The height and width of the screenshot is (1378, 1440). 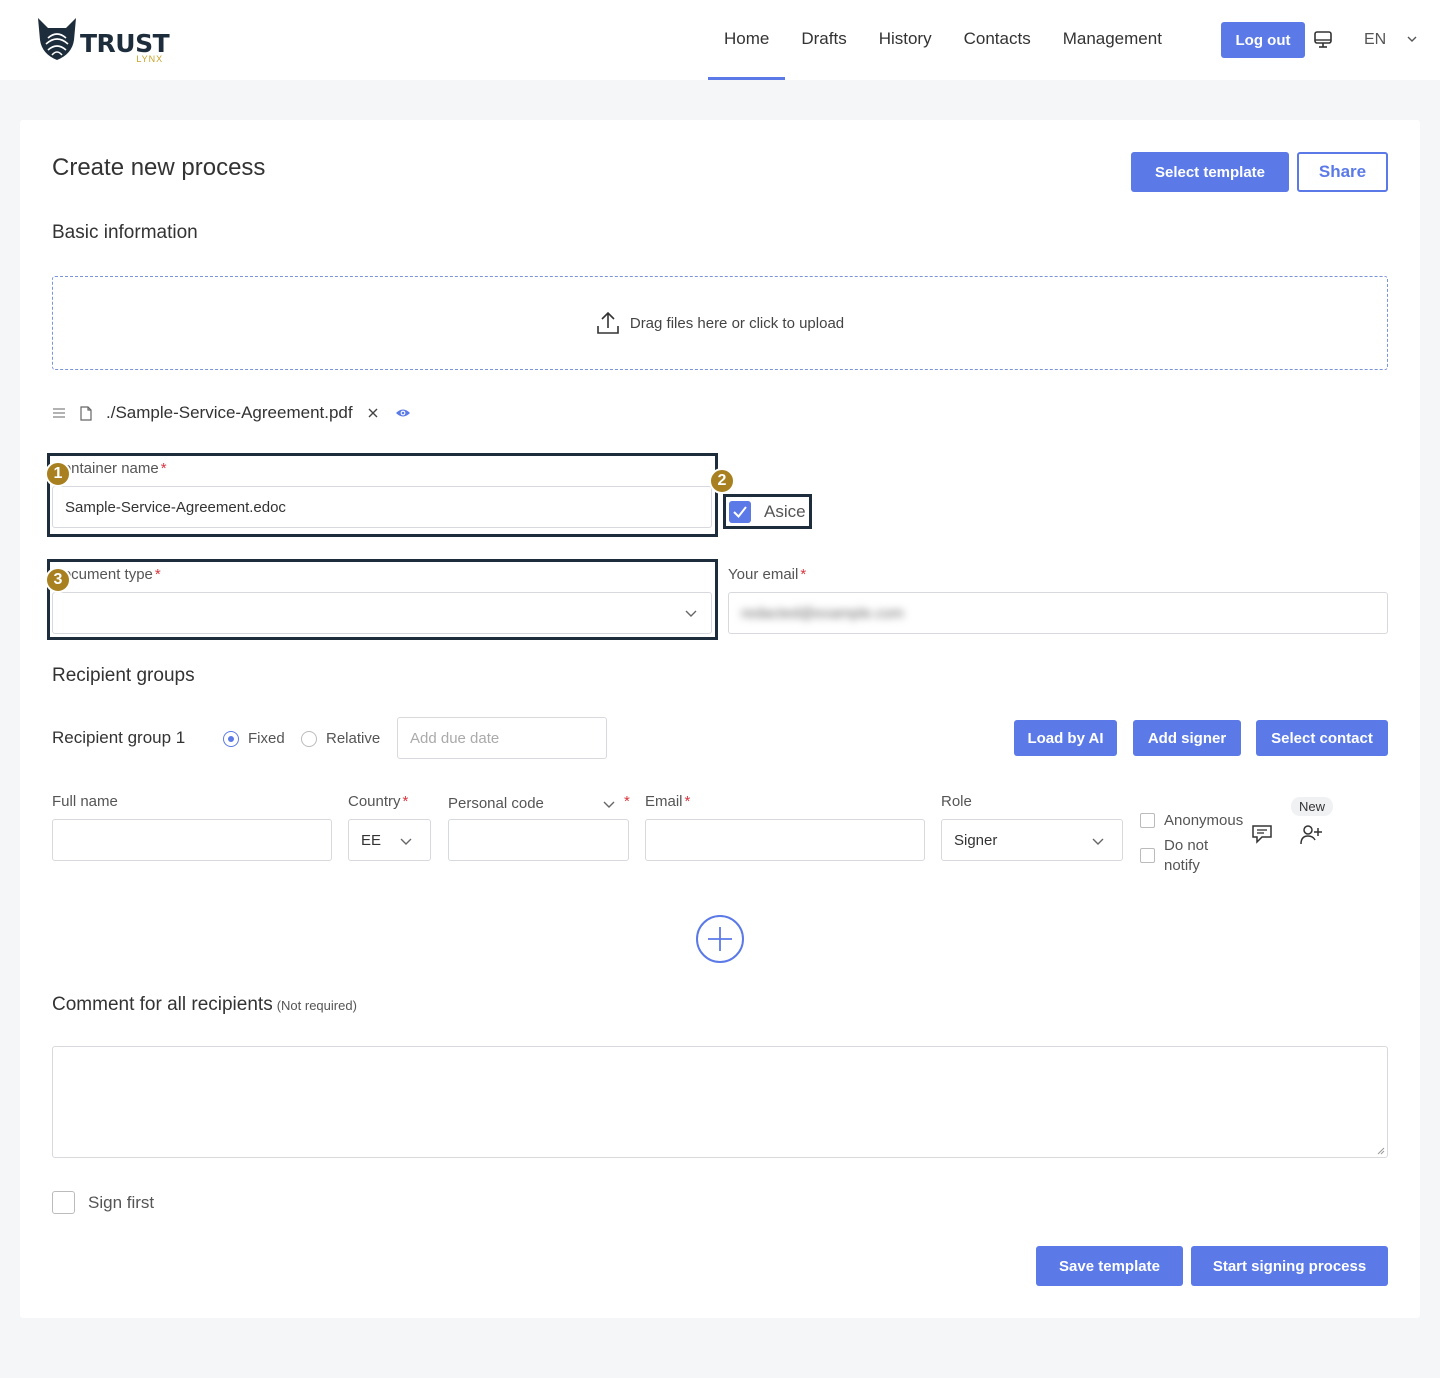 I want to click on fixed-label: Fixed, so click(x=266, y=738).